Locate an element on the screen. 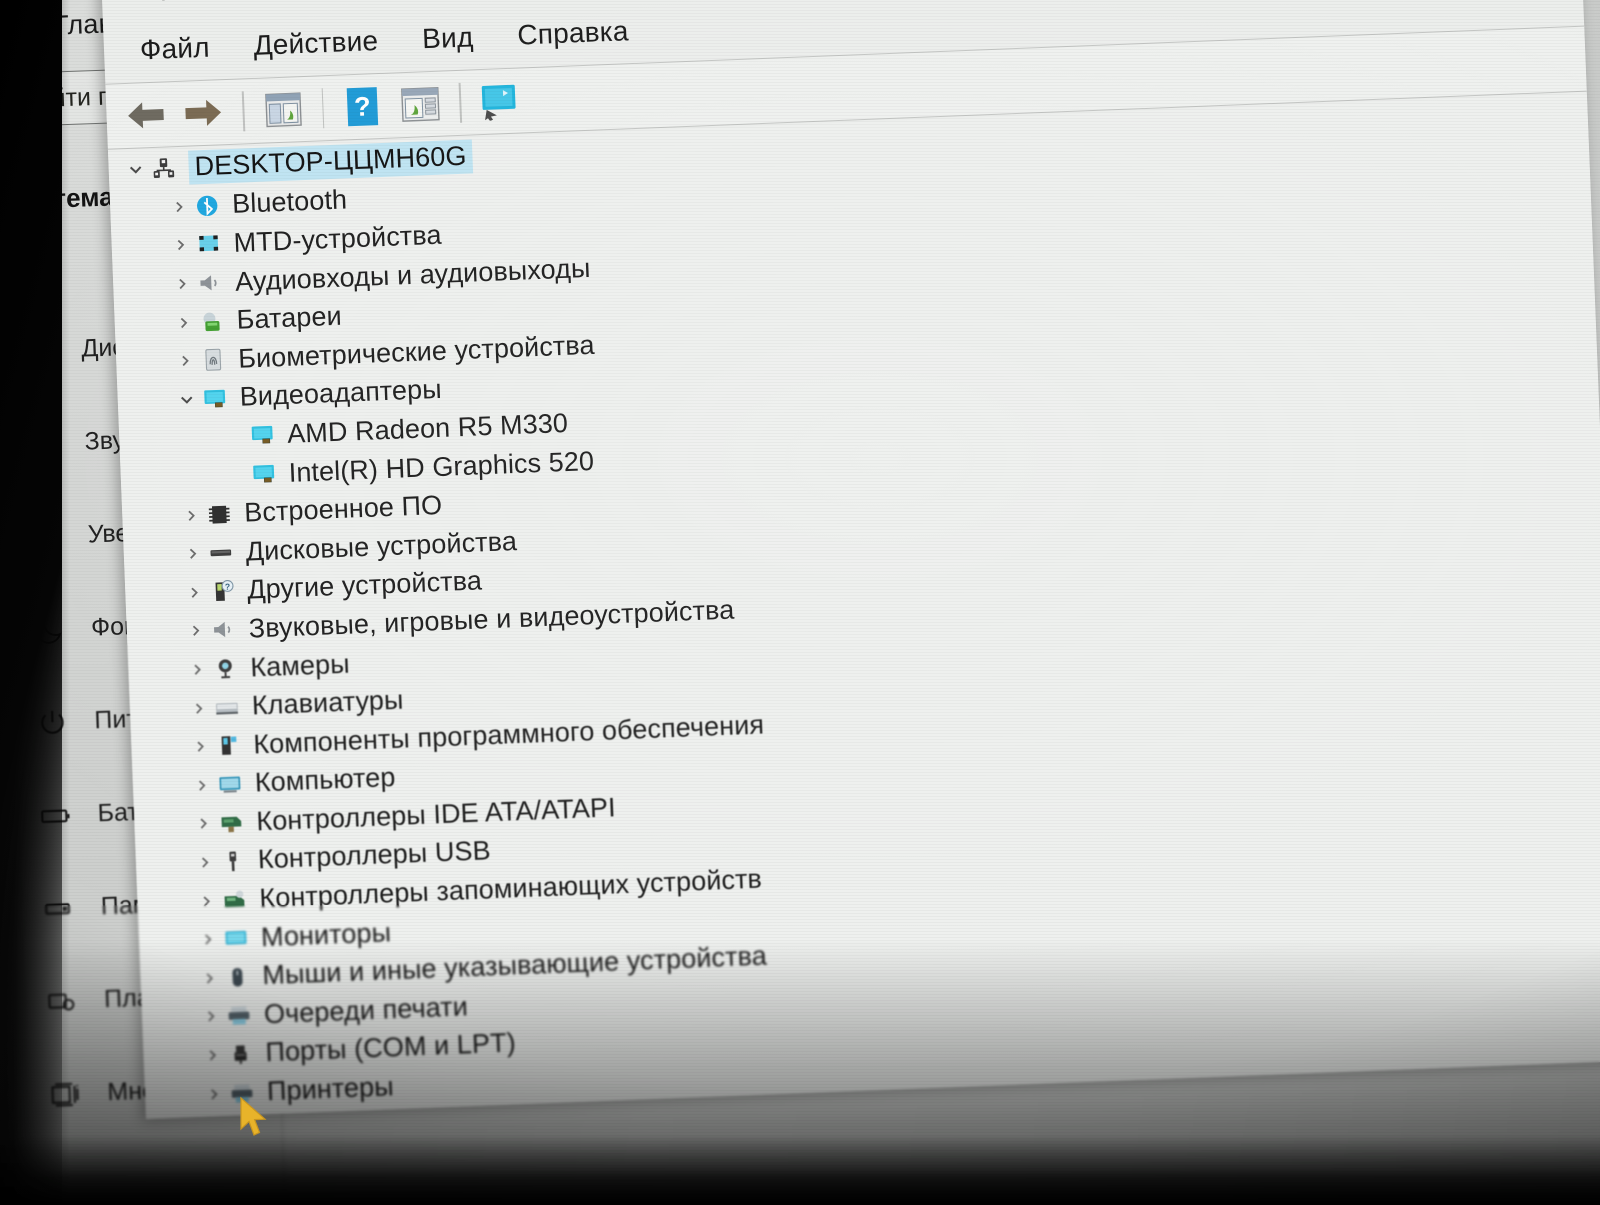 The height and width of the screenshot is (1205, 1600). update-driver-icon is located at coordinates (420, 104).